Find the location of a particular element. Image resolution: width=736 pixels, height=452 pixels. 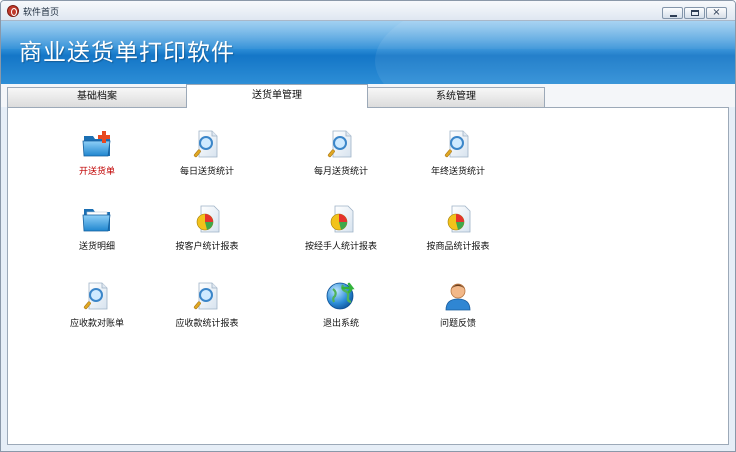

tab-basic-records: 基础档案 is located at coordinates (97, 97).